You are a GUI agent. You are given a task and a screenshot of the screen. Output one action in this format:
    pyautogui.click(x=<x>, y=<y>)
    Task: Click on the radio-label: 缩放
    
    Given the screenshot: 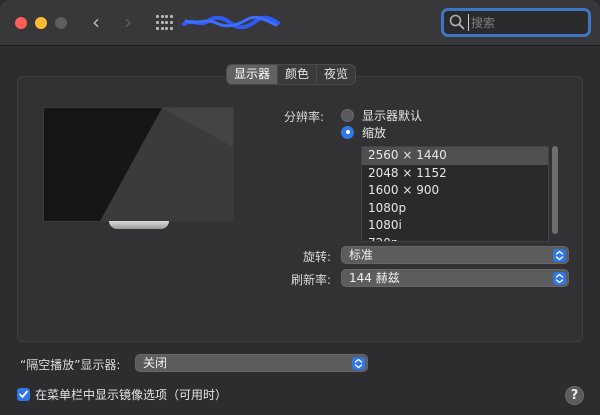 What is the action you would take?
    pyautogui.click(x=374, y=132)
    